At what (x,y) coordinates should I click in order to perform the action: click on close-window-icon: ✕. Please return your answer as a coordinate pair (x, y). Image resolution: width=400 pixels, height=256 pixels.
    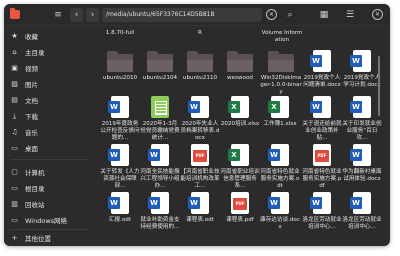
    Looking at the image, I should click on (377, 14).